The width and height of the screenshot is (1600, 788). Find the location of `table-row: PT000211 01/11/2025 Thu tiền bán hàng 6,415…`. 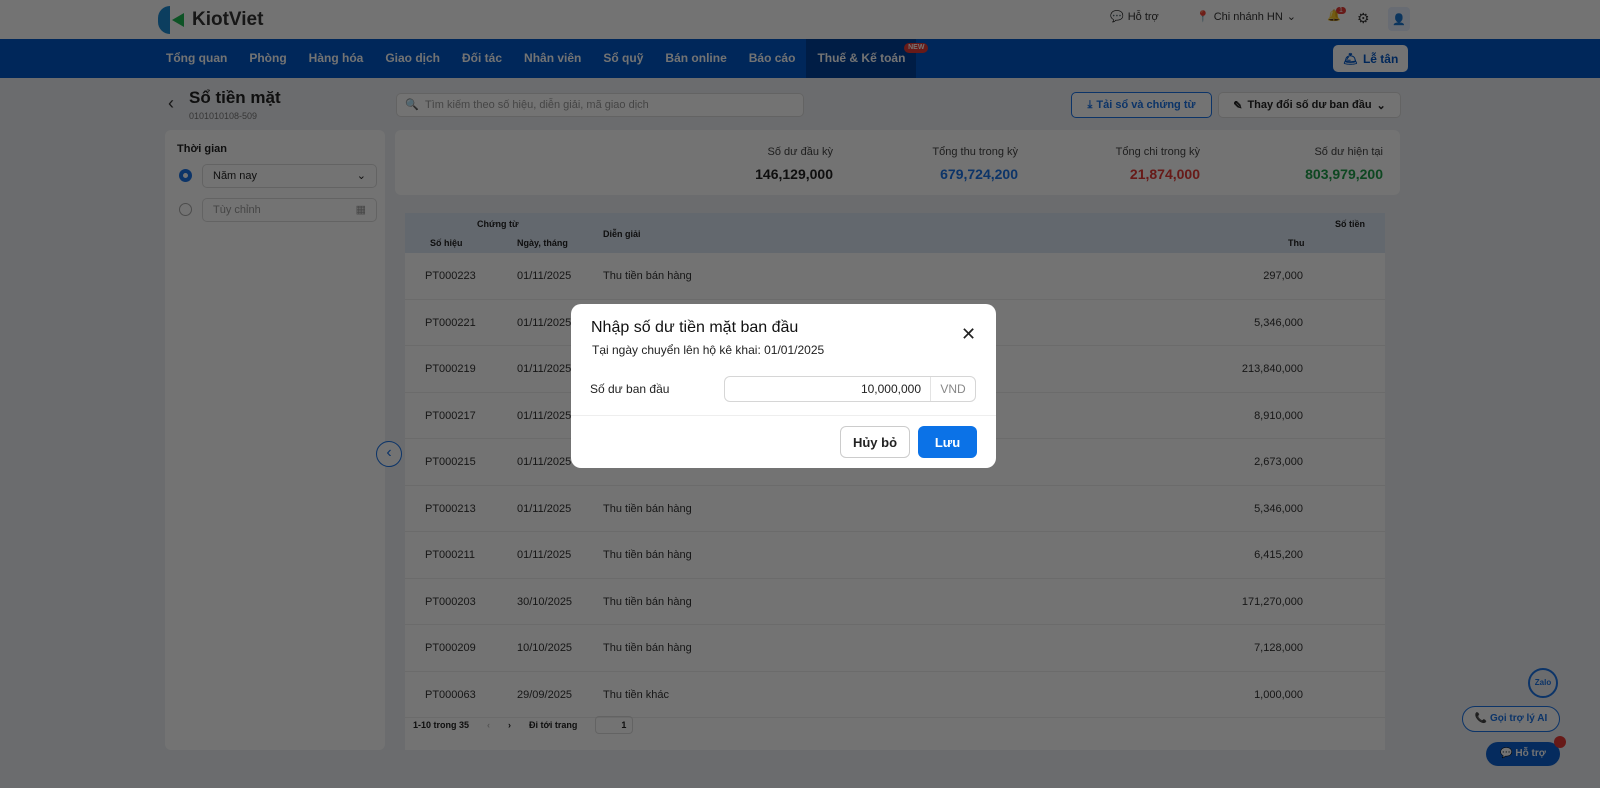

table-row: PT000211 01/11/2025 Thu tiền bán hàng 6,415… is located at coordinates (895, 555).